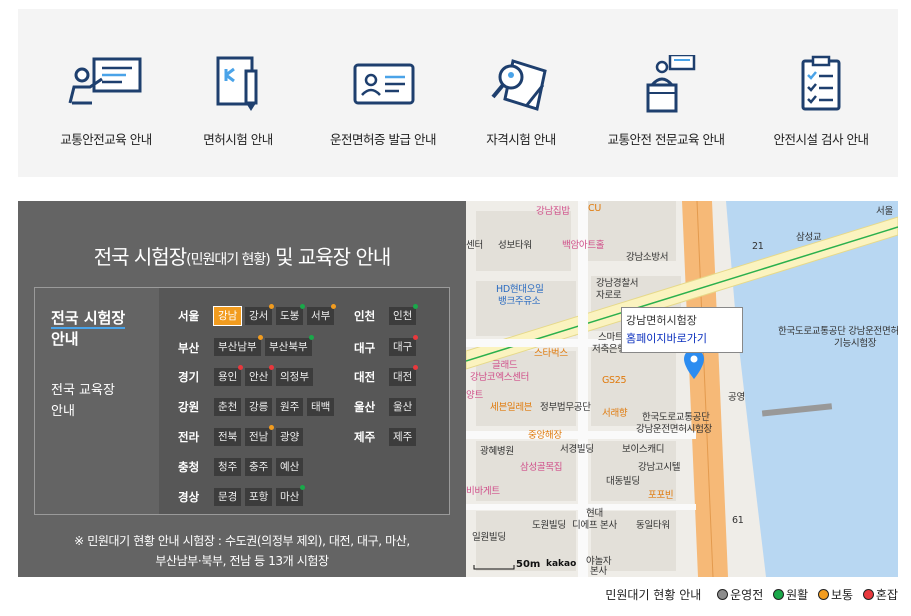 This screenshot has width=911, height=616. Describe the element at coordinates (365, 316) in the screenshot. I see `region-label: 인천` at that location.